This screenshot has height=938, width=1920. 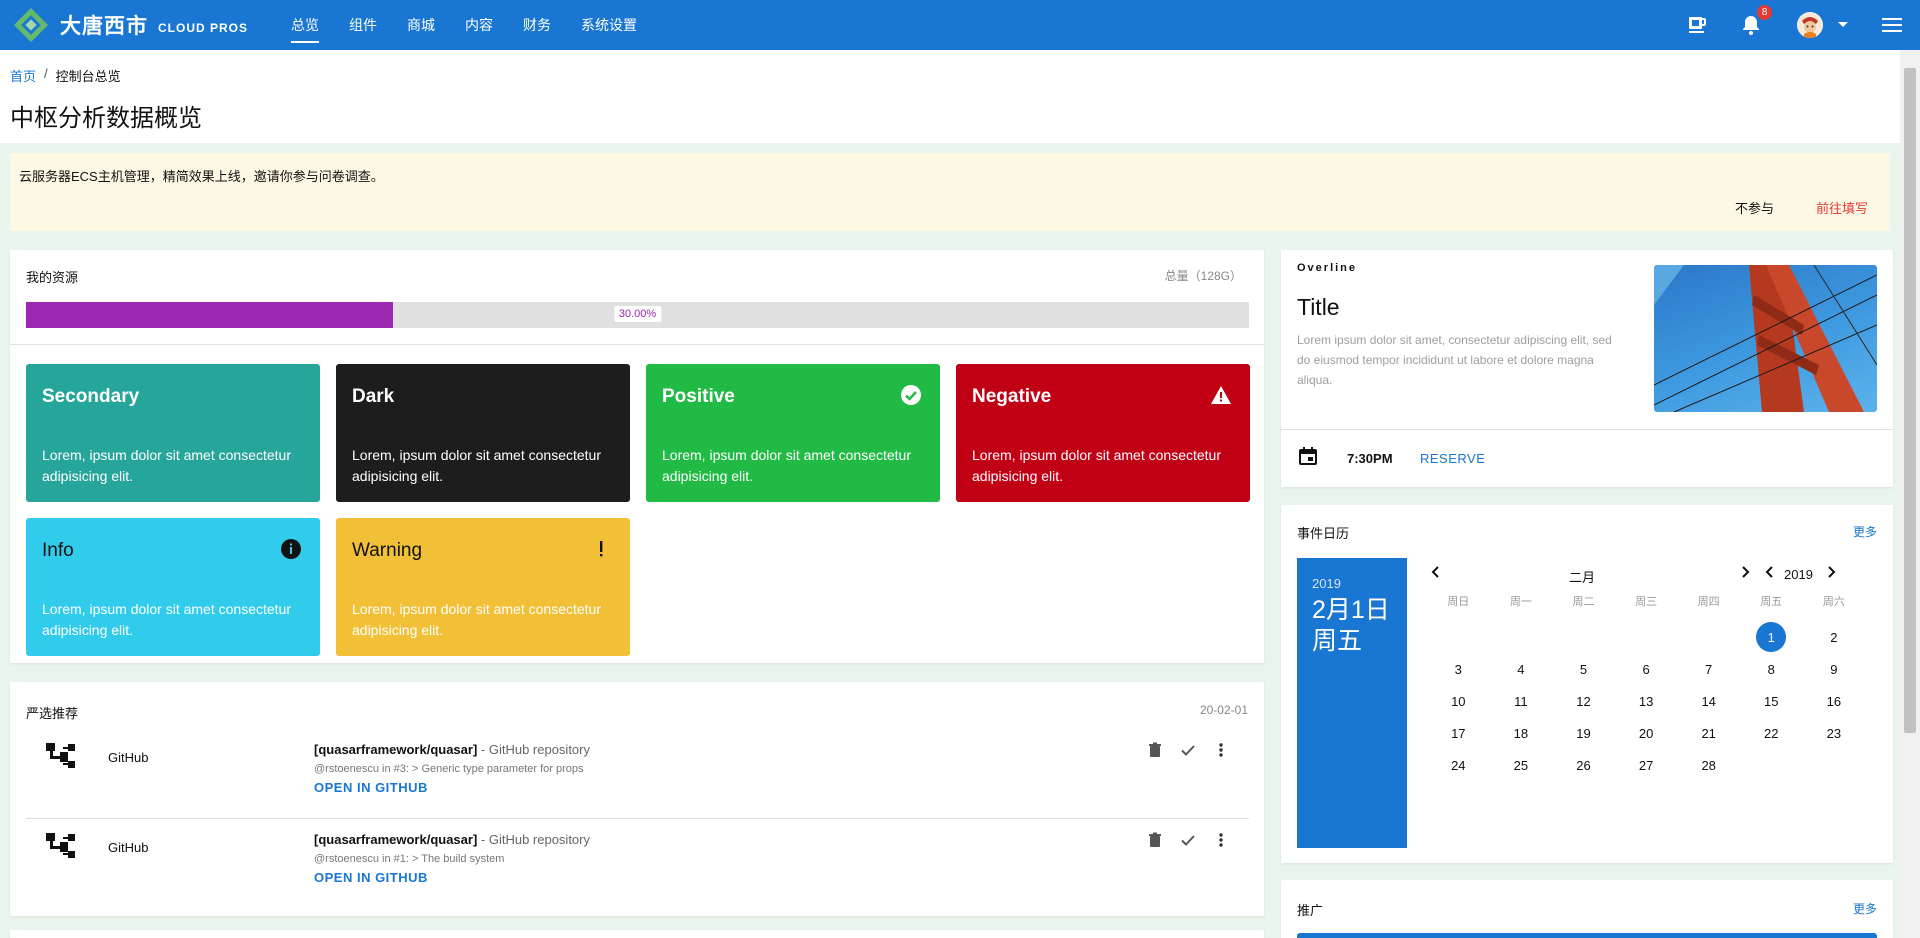 What do you see at coordinates (1843, 25) in the screenshot?
I see `chevron-down-icon` at bounding box center [1843, 25].